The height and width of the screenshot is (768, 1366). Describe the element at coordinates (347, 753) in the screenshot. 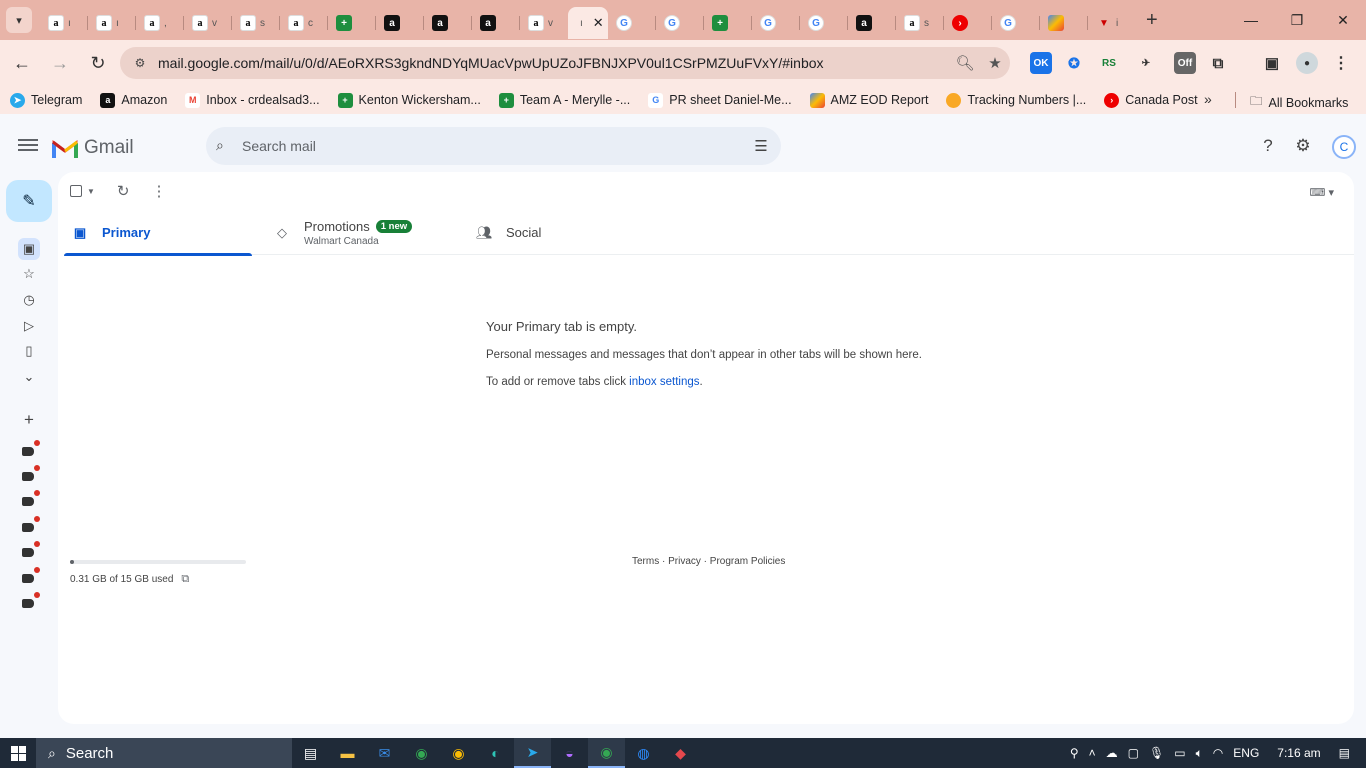

I see `file-explorer-icon: ▬` at that location.